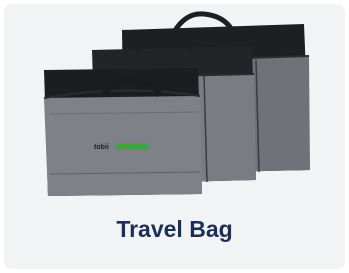 The height and width of the screenshot is (273, 349). I want to click on product-title: Travel Bag, so click(174, 229).